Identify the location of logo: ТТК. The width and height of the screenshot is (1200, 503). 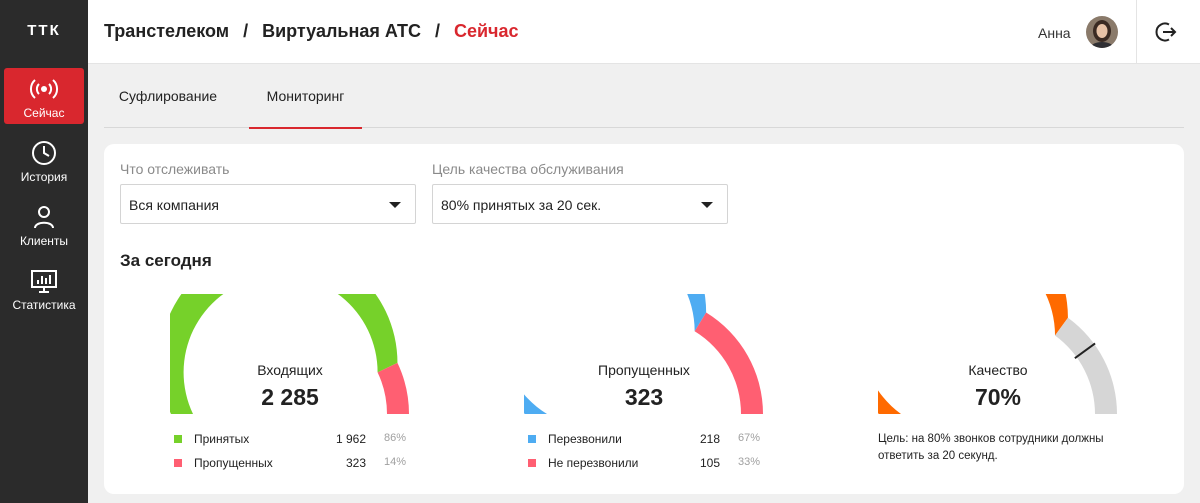
(44, 30).